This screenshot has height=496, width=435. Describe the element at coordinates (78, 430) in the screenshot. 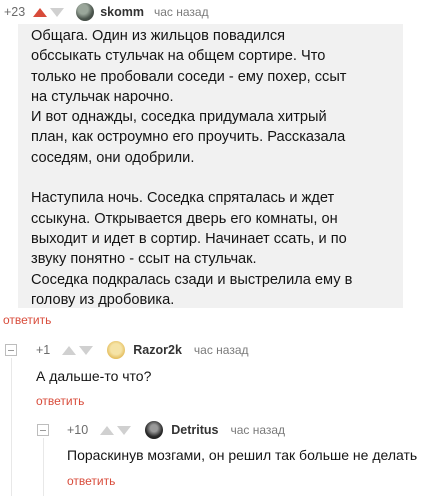

I see `comment-3-rating: +10` at that location.